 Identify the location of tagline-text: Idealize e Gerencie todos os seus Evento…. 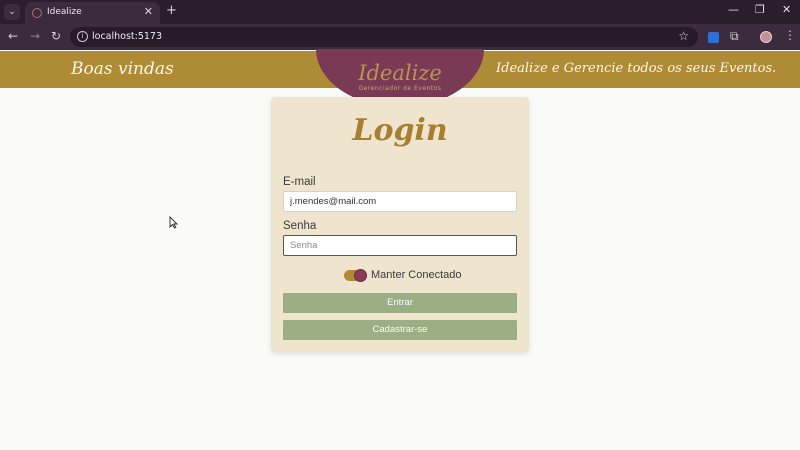
(636, 68).